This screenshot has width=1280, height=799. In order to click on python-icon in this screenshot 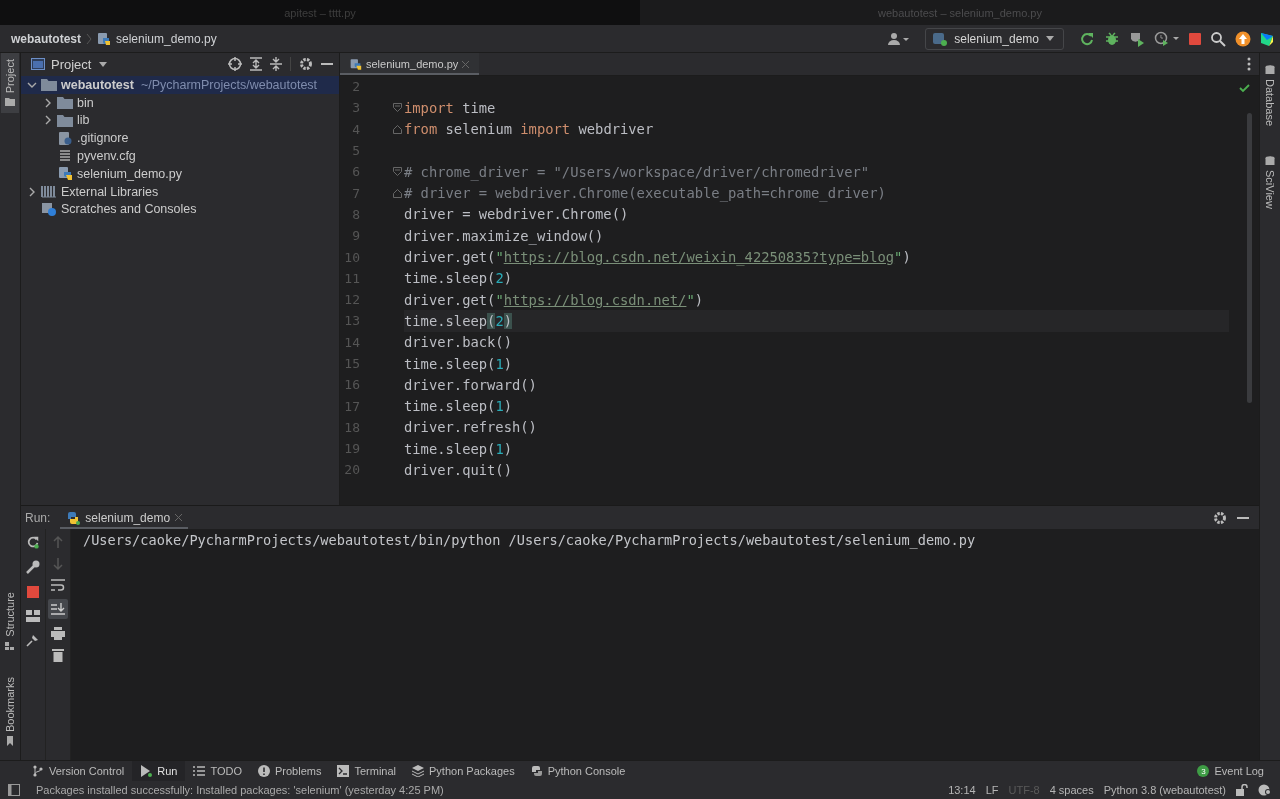, I will do `click(73, 517)`.